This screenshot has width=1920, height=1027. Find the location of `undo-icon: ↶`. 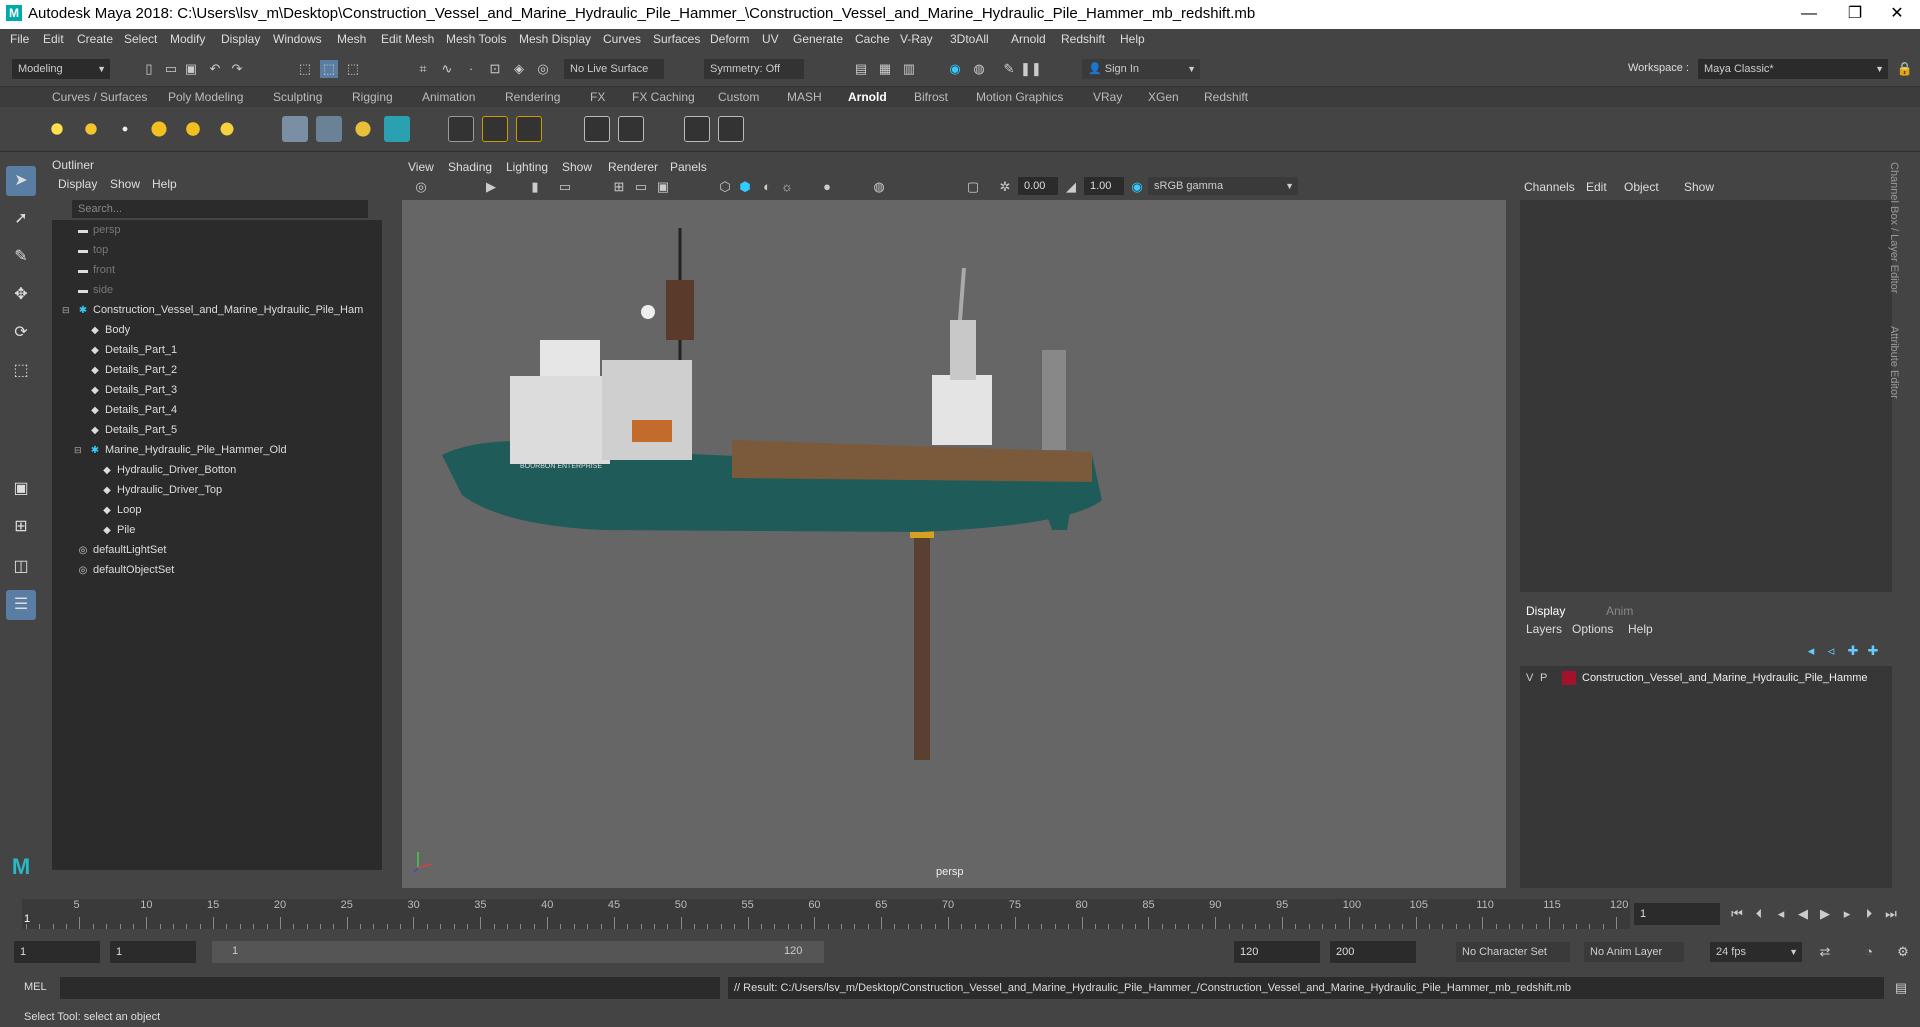

undo-icon: ↶ is located at coordinates (215, 69).